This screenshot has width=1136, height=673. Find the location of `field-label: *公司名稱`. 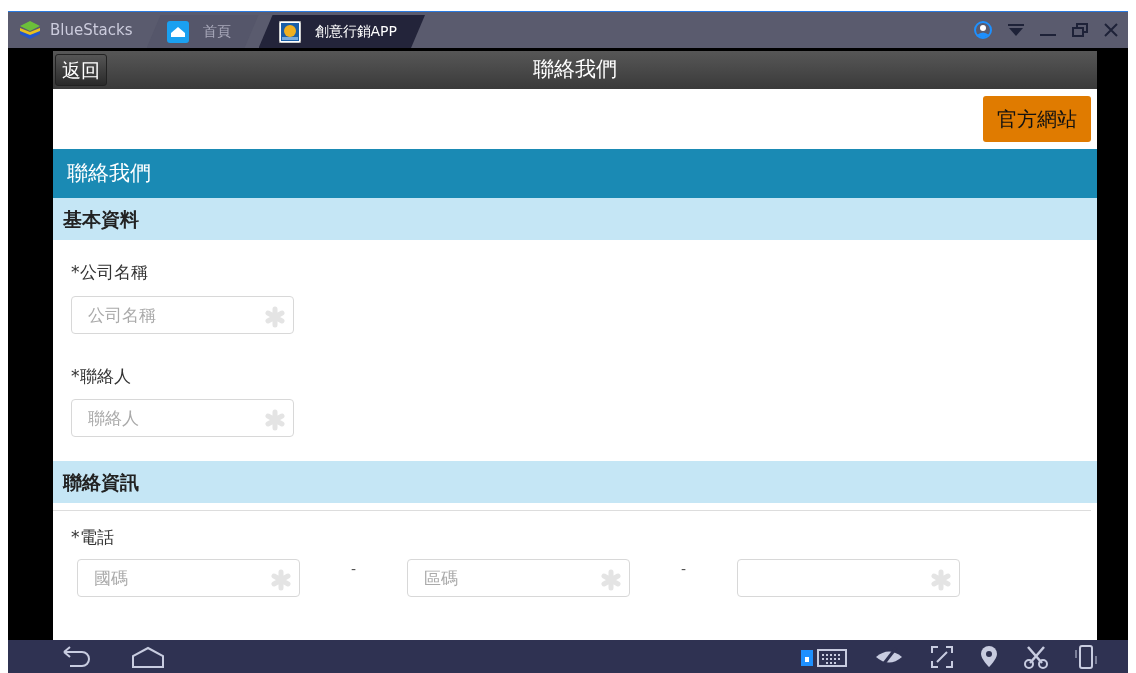

field-label: *公司名稱 is located at coordinates (109, 272).